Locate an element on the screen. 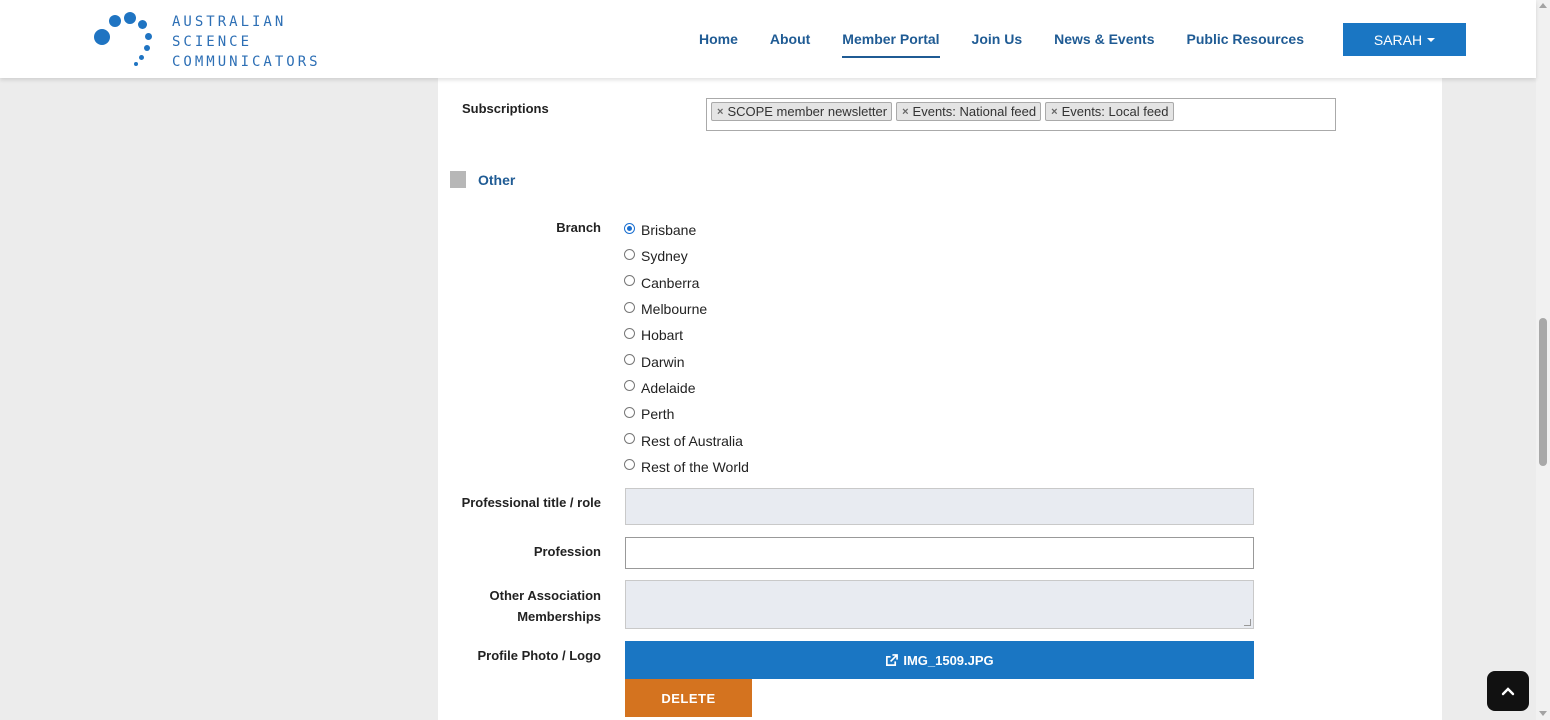  branch-option-label: Brisbane is located at coordinates (669, 230).